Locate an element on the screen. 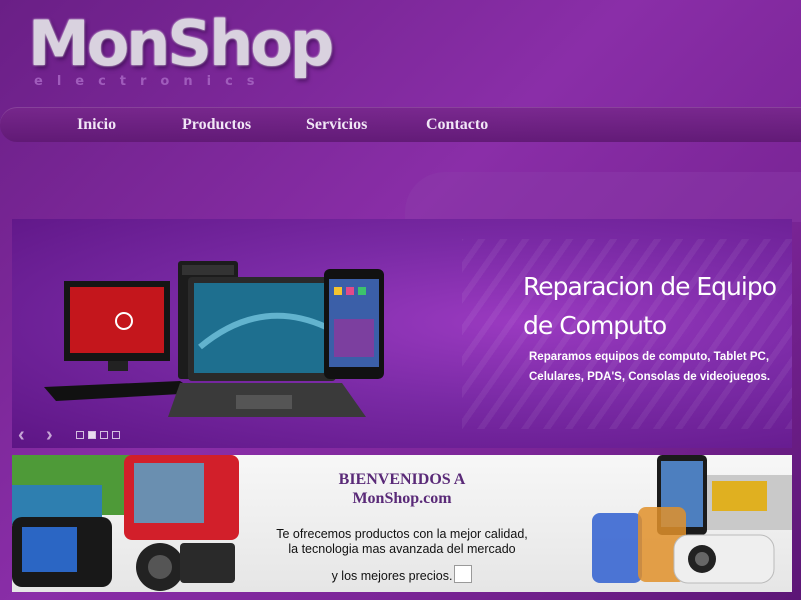 The image size is (801, 600). main-nav: Inicio Productos Servicios Contacto is located at coordinates (400, 124).